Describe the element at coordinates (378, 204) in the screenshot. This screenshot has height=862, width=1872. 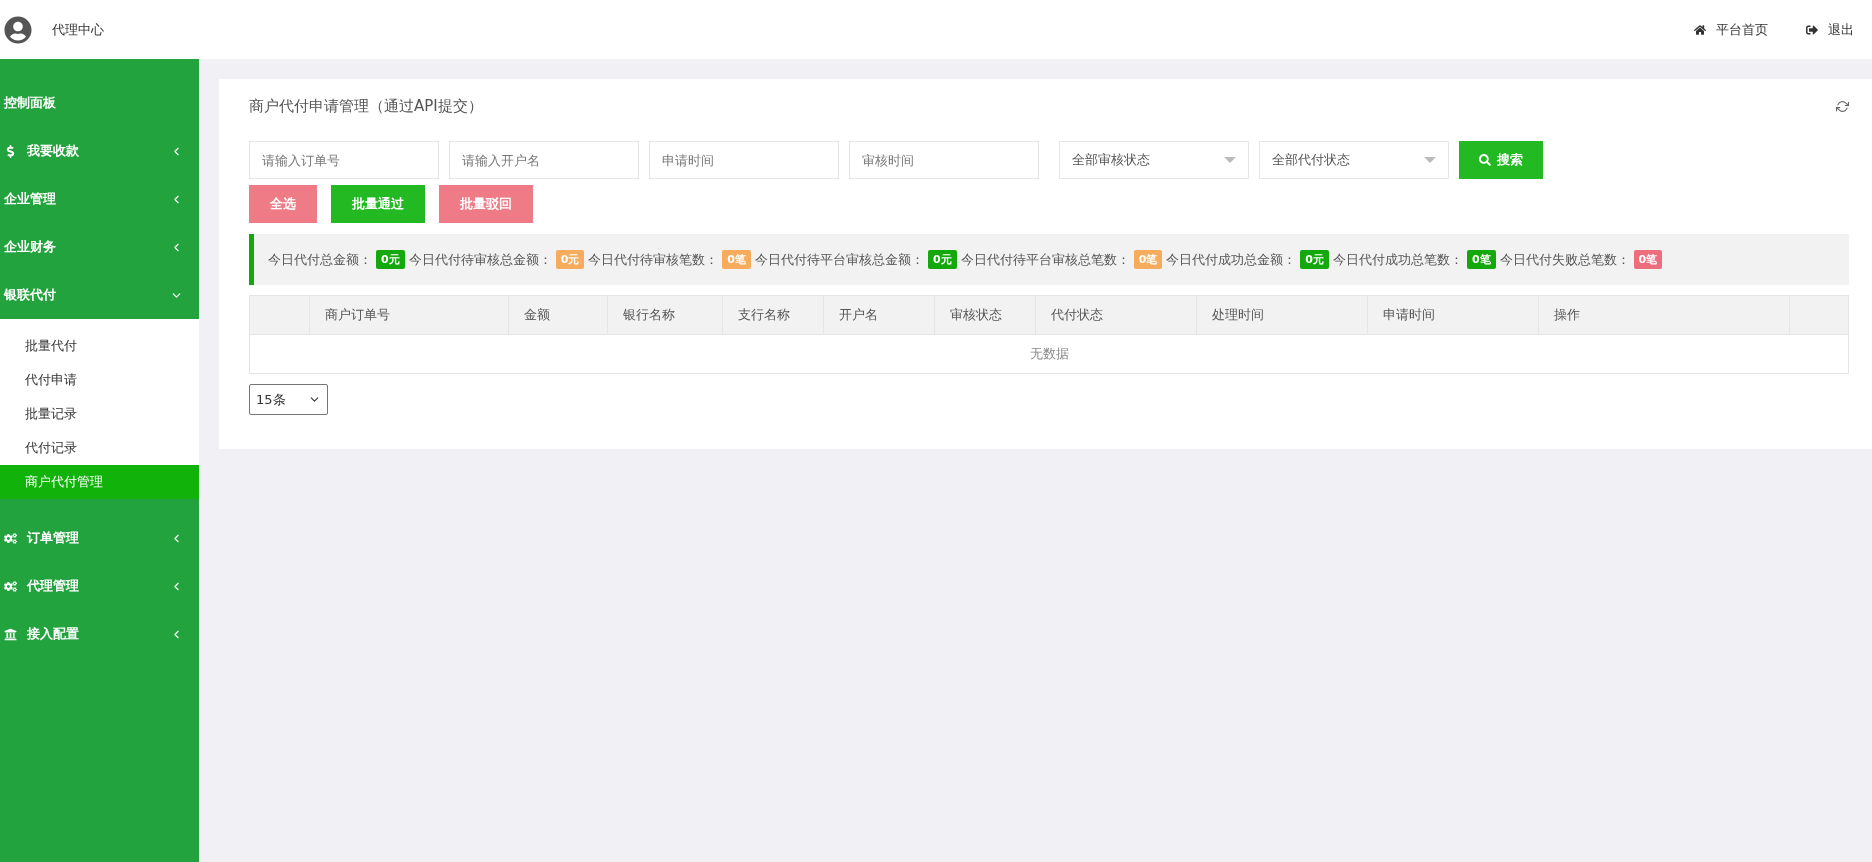
I see `action-button: 批量通过` at that location.